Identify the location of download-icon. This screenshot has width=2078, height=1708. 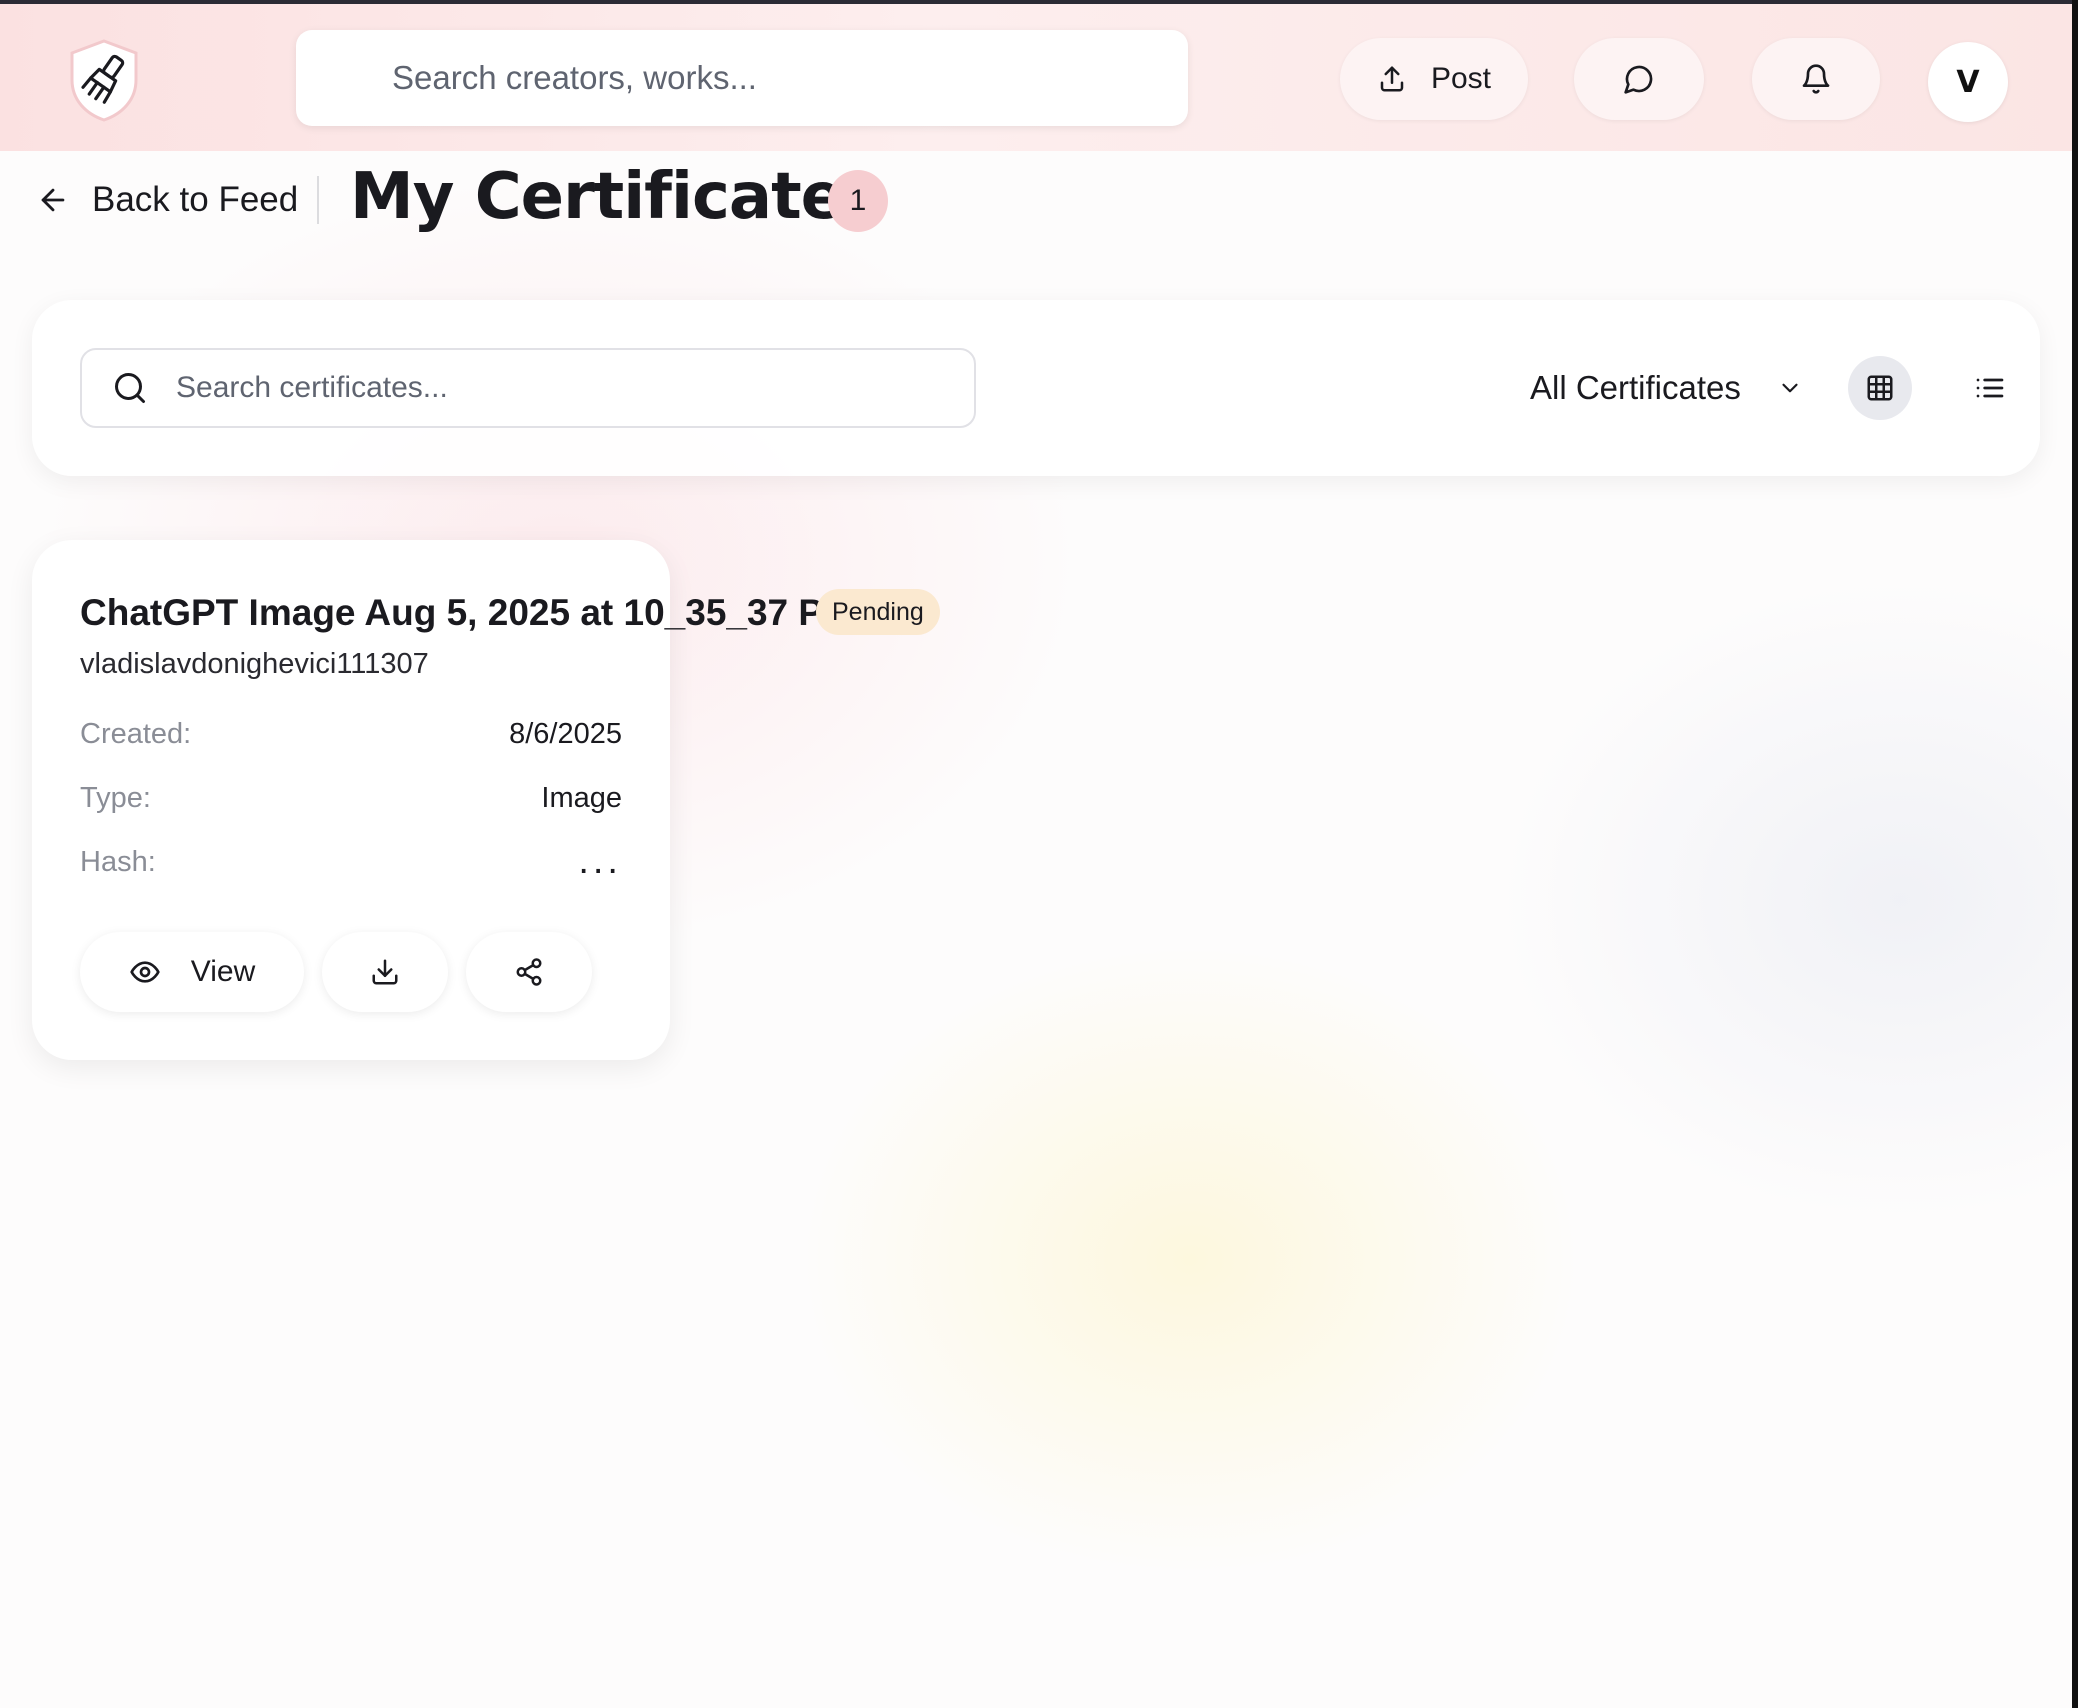
(385, 972).